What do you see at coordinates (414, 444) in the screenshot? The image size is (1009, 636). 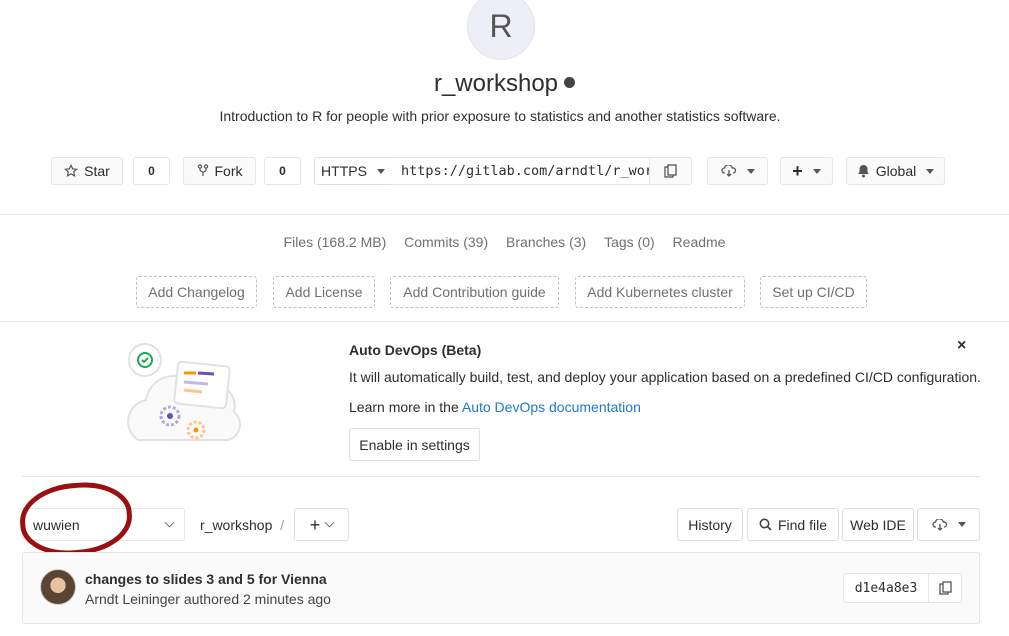 I see `enable-in-settings-button: Enable in settings` at bounding box center [414, 444].